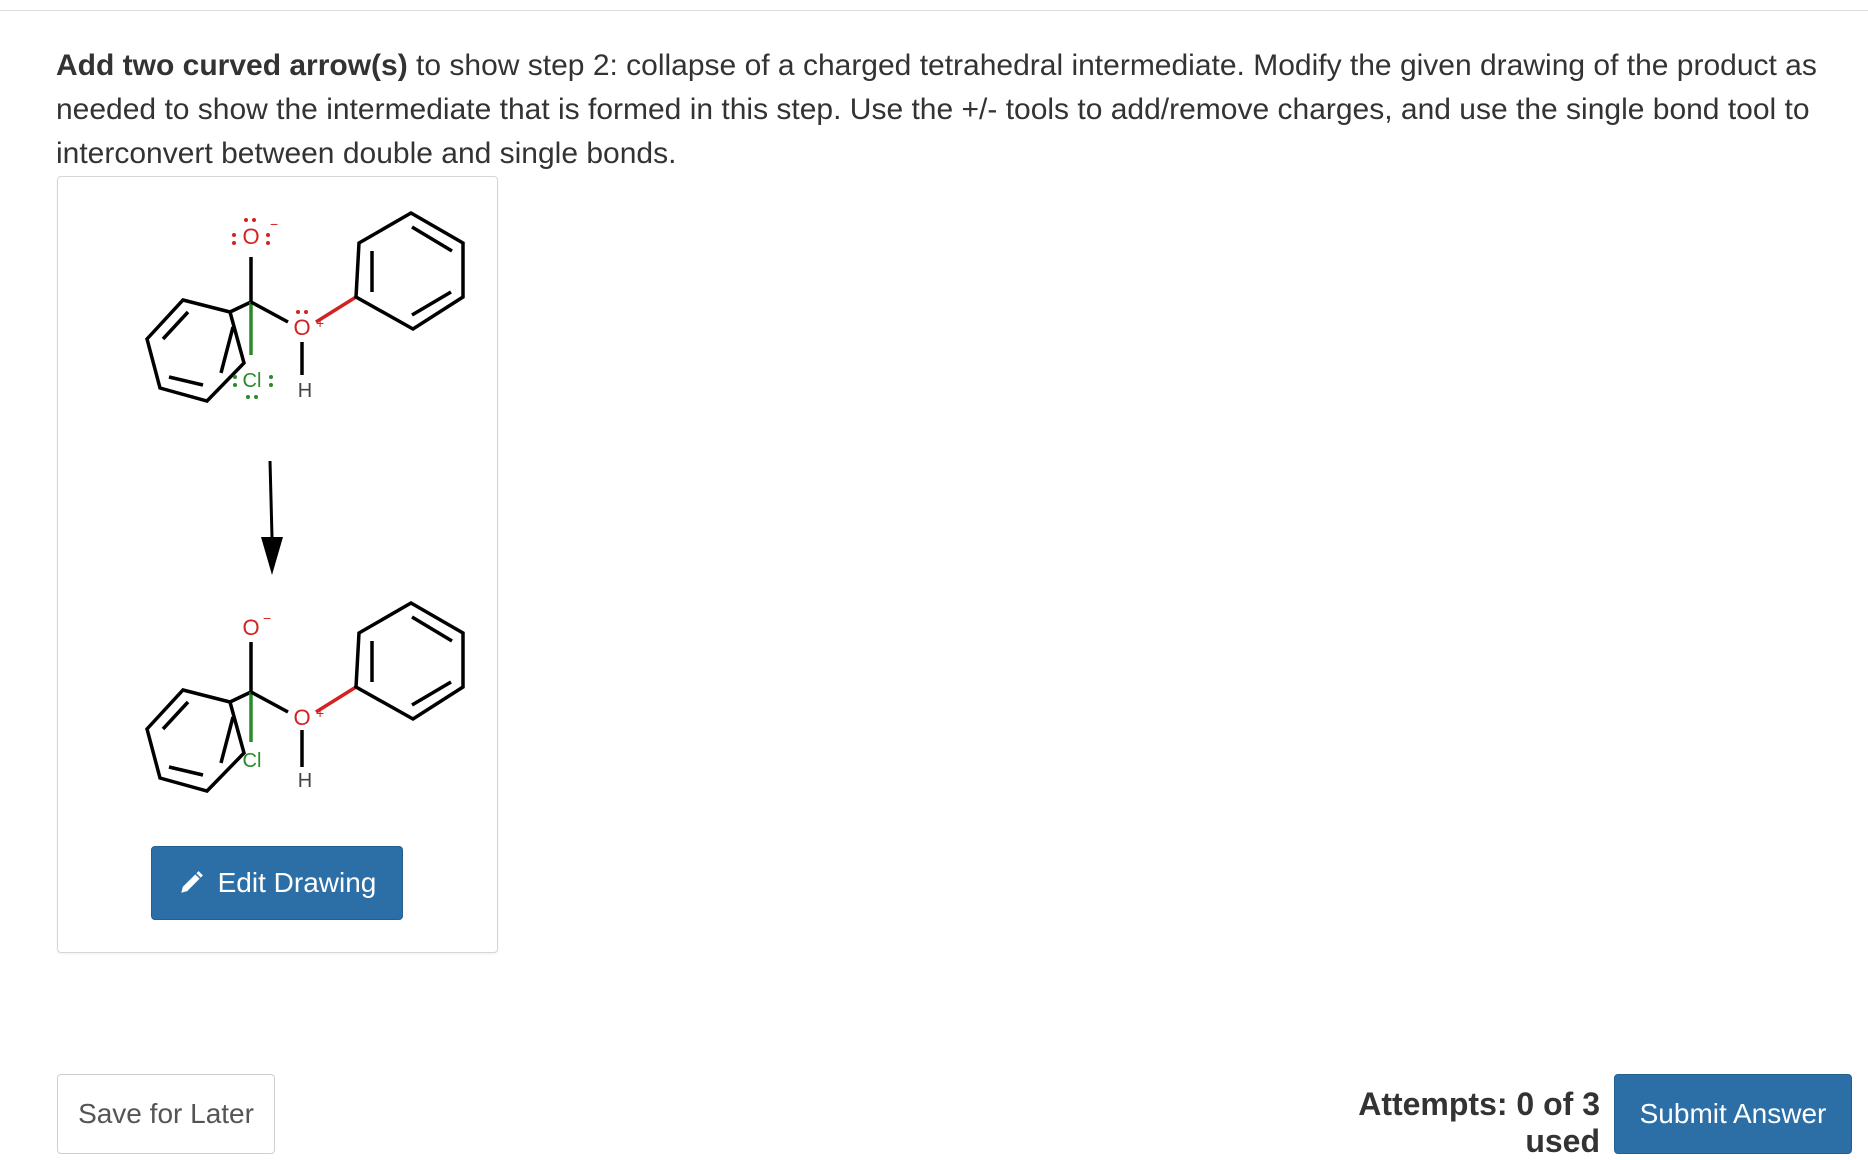  I want to click on bottom-molecule: O − O + H Cl, so click(305, 696).